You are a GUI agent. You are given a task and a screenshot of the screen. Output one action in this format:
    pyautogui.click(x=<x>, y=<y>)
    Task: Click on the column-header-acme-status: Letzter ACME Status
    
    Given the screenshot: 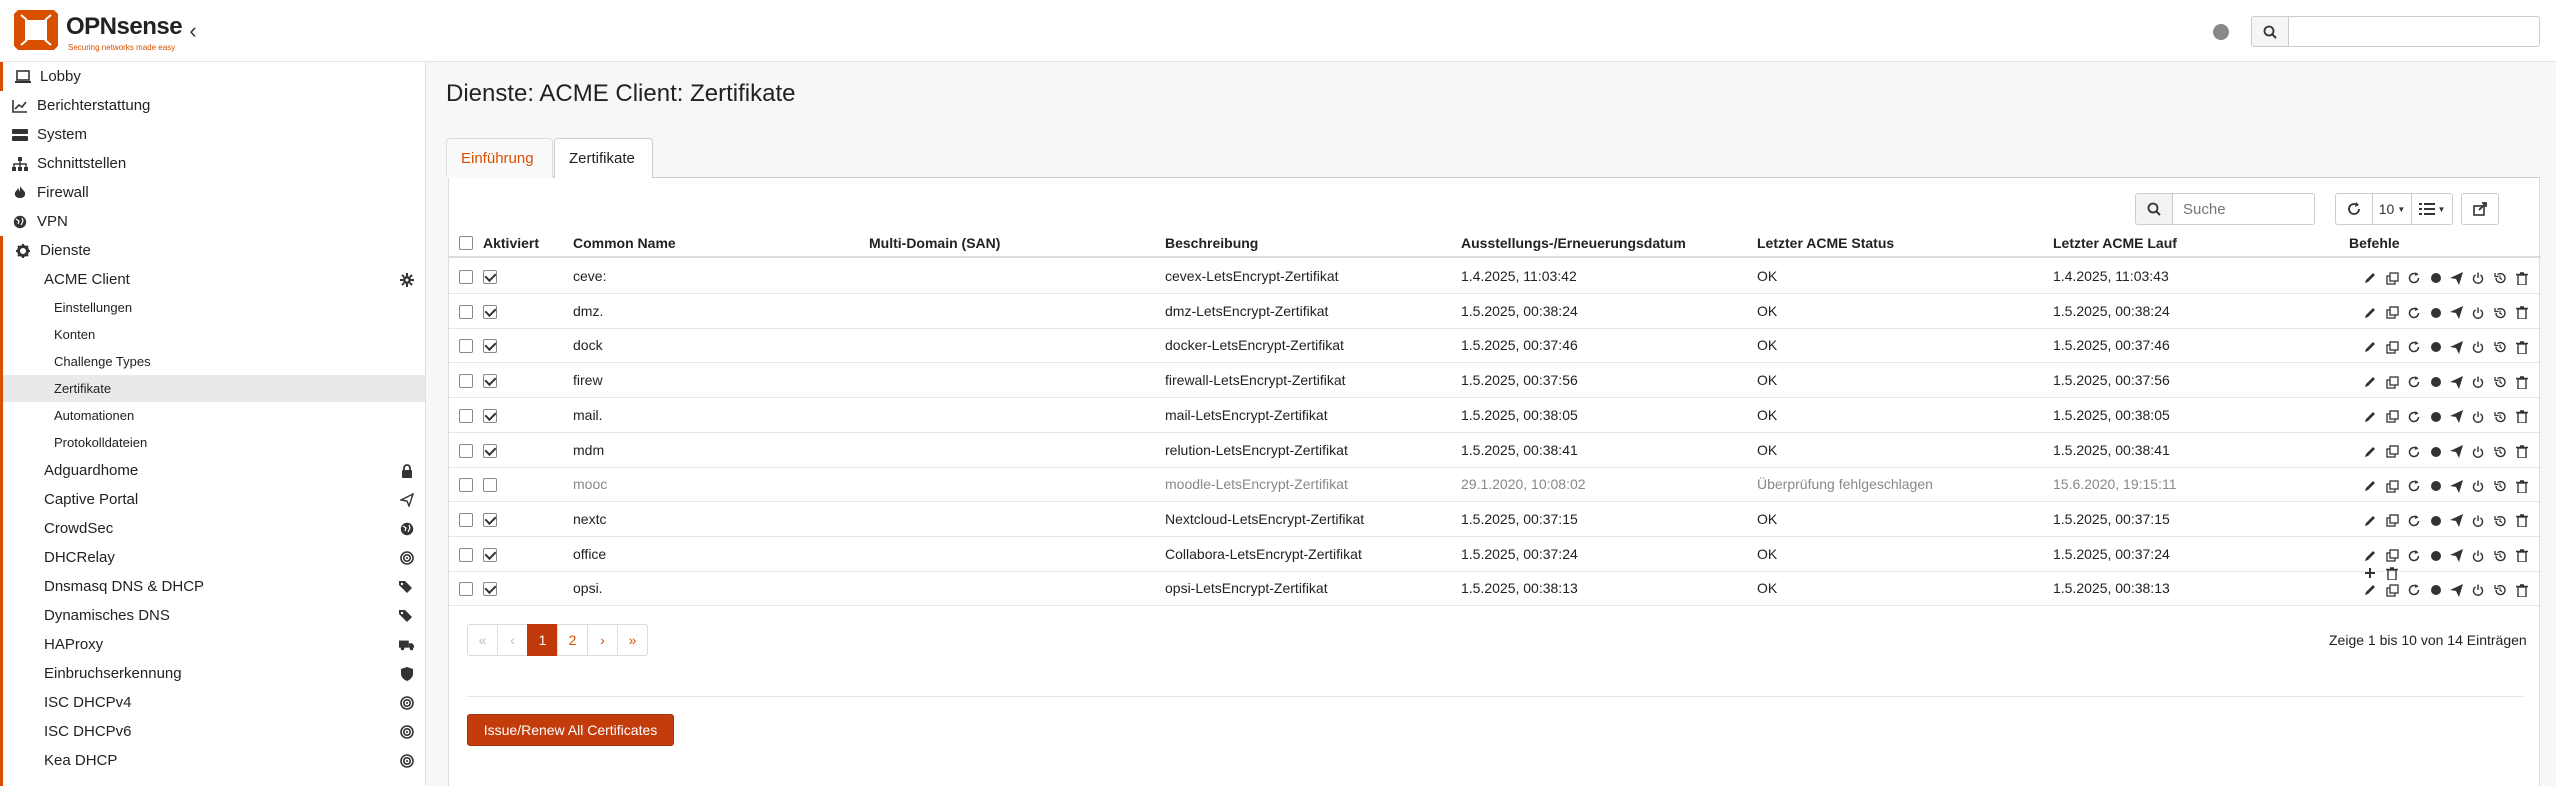 What is the action you would take?
    pyautogui.click(x=1825, y=243)
    